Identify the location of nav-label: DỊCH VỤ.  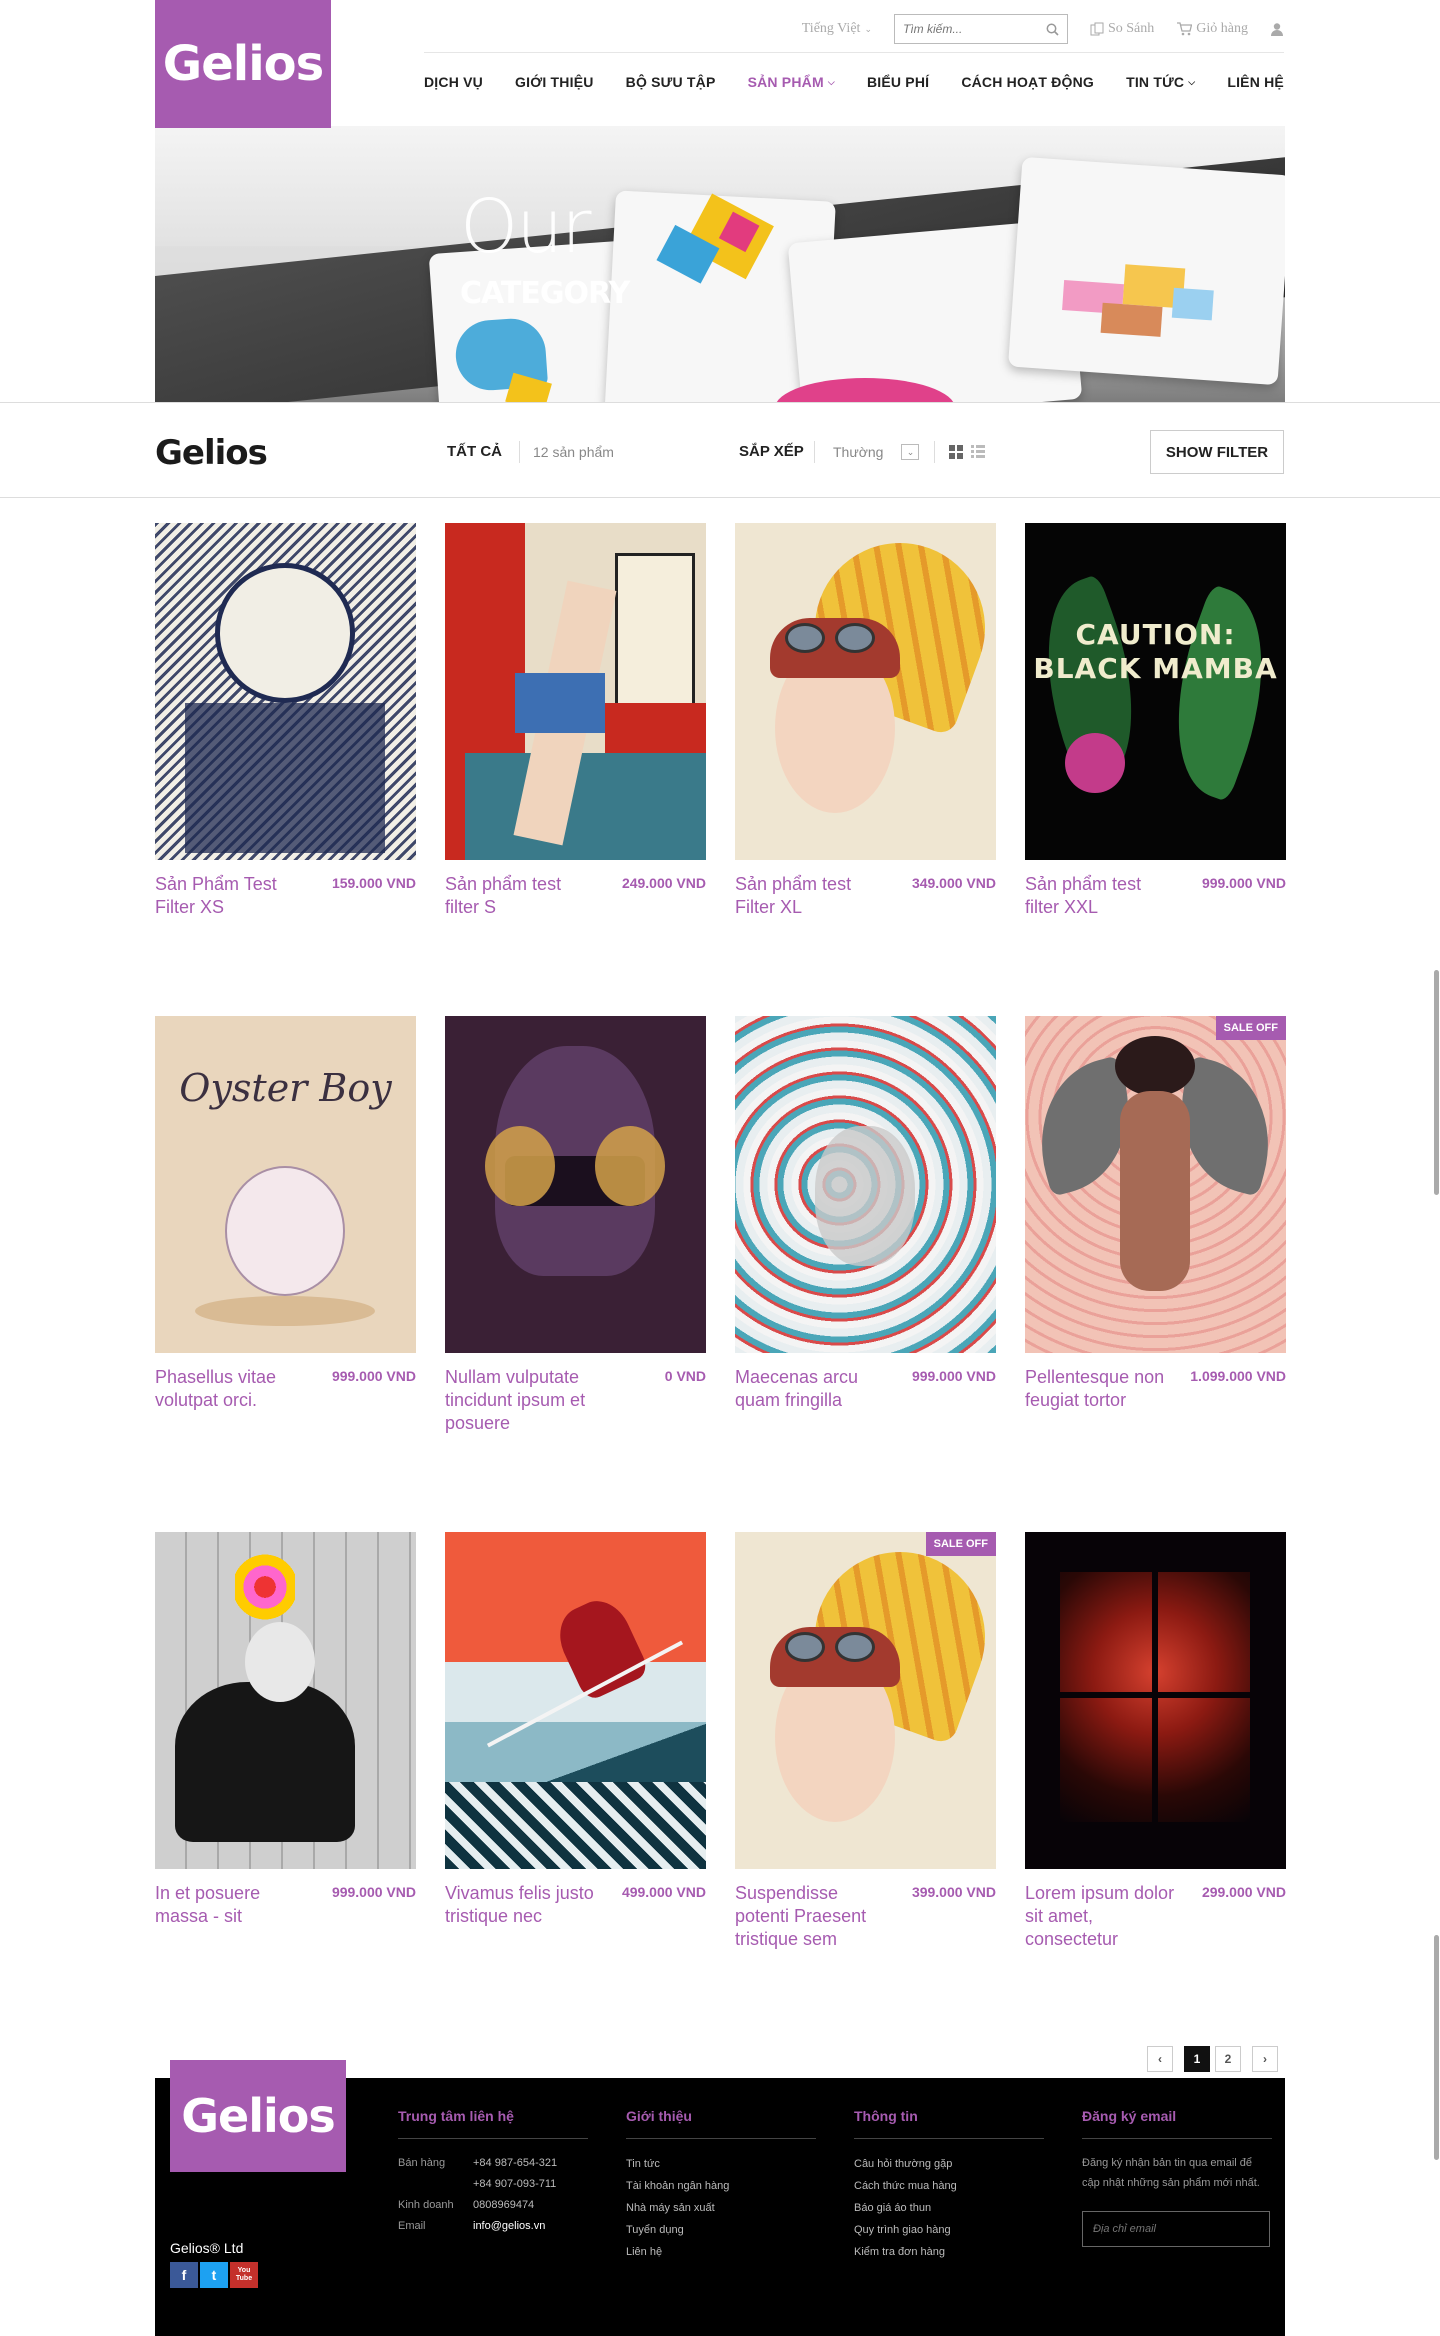
(453, 82).